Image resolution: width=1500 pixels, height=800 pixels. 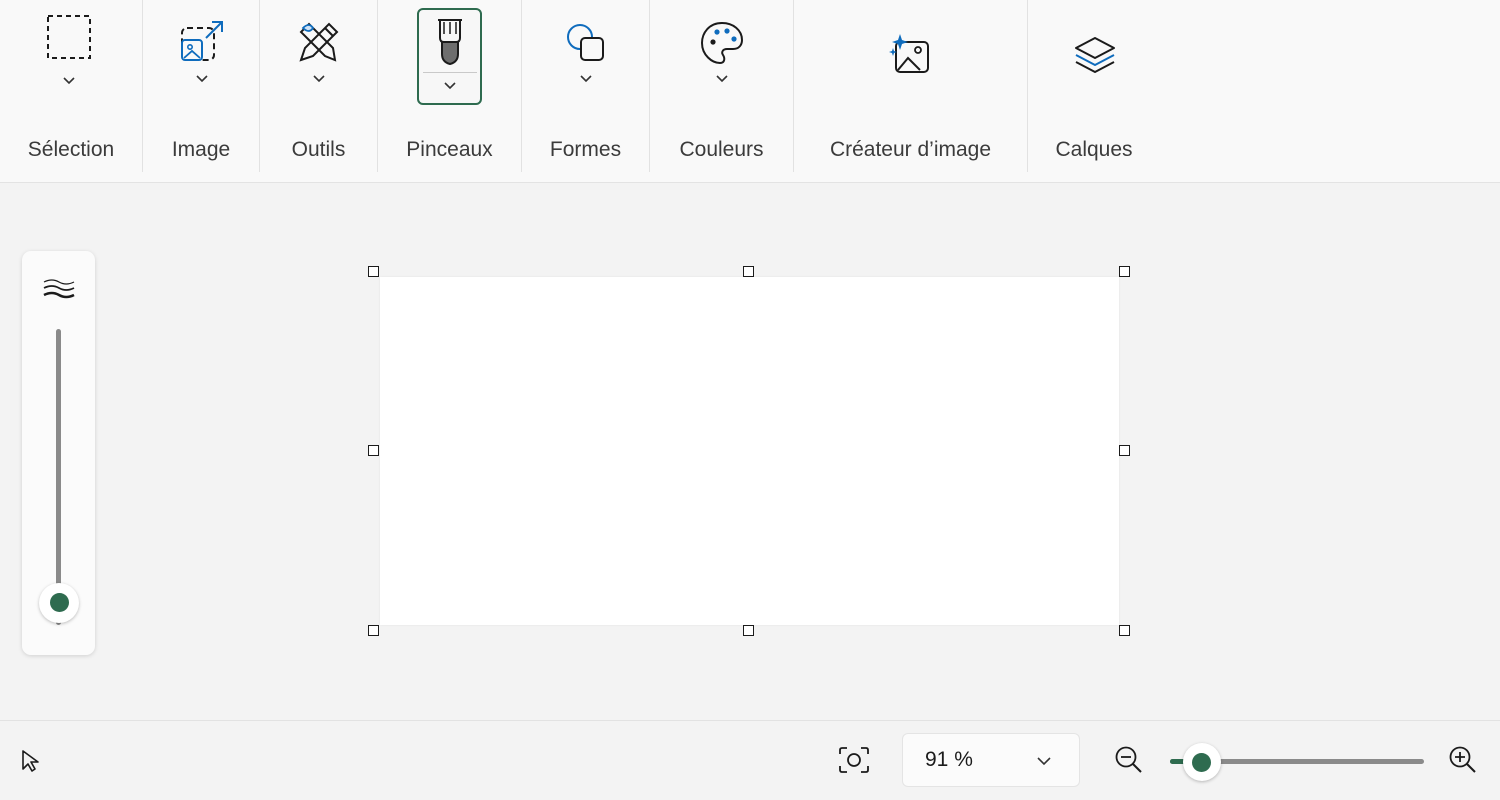 I want to click on zoom-level-dropdown: 91 %, so click(x=991, y=760).